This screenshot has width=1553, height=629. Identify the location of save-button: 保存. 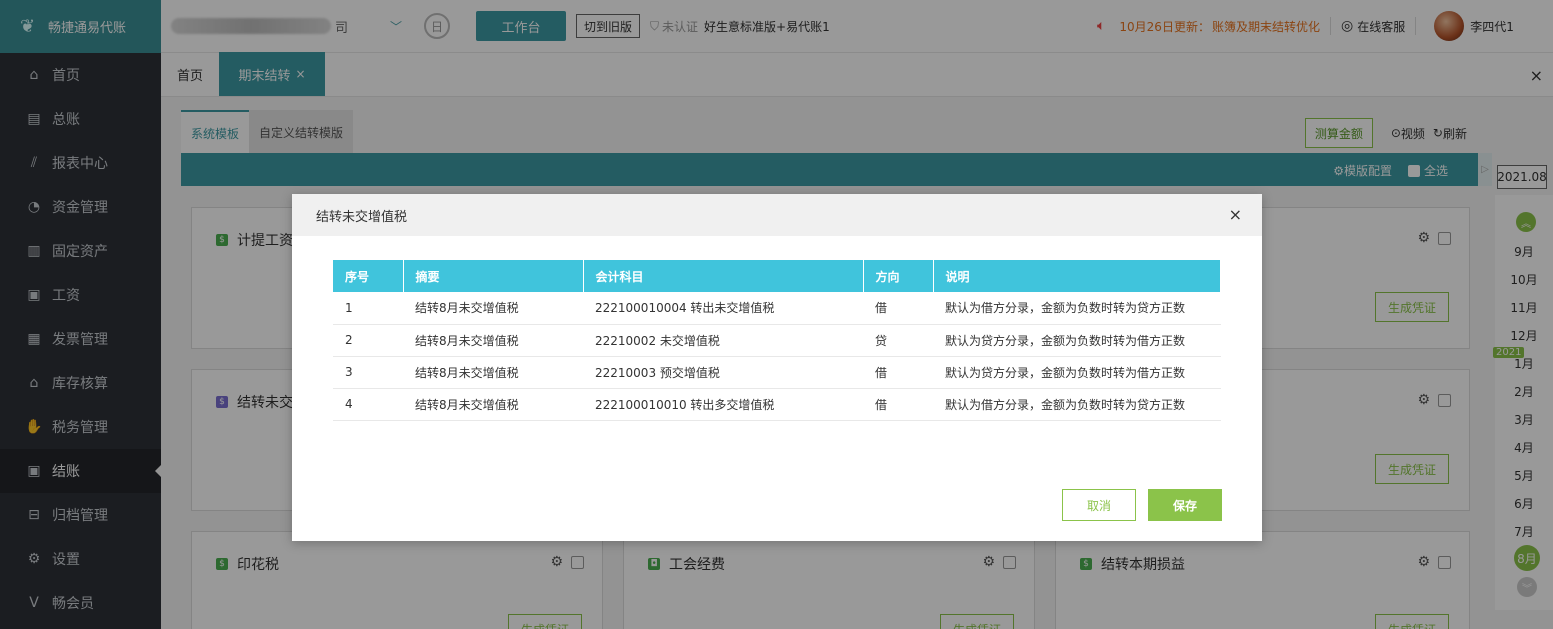
(1185, 505).